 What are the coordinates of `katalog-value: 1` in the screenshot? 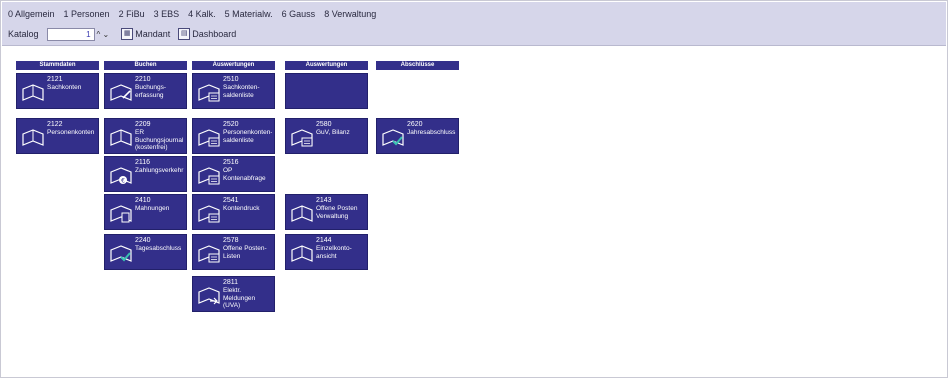 It's located at (88, 34).